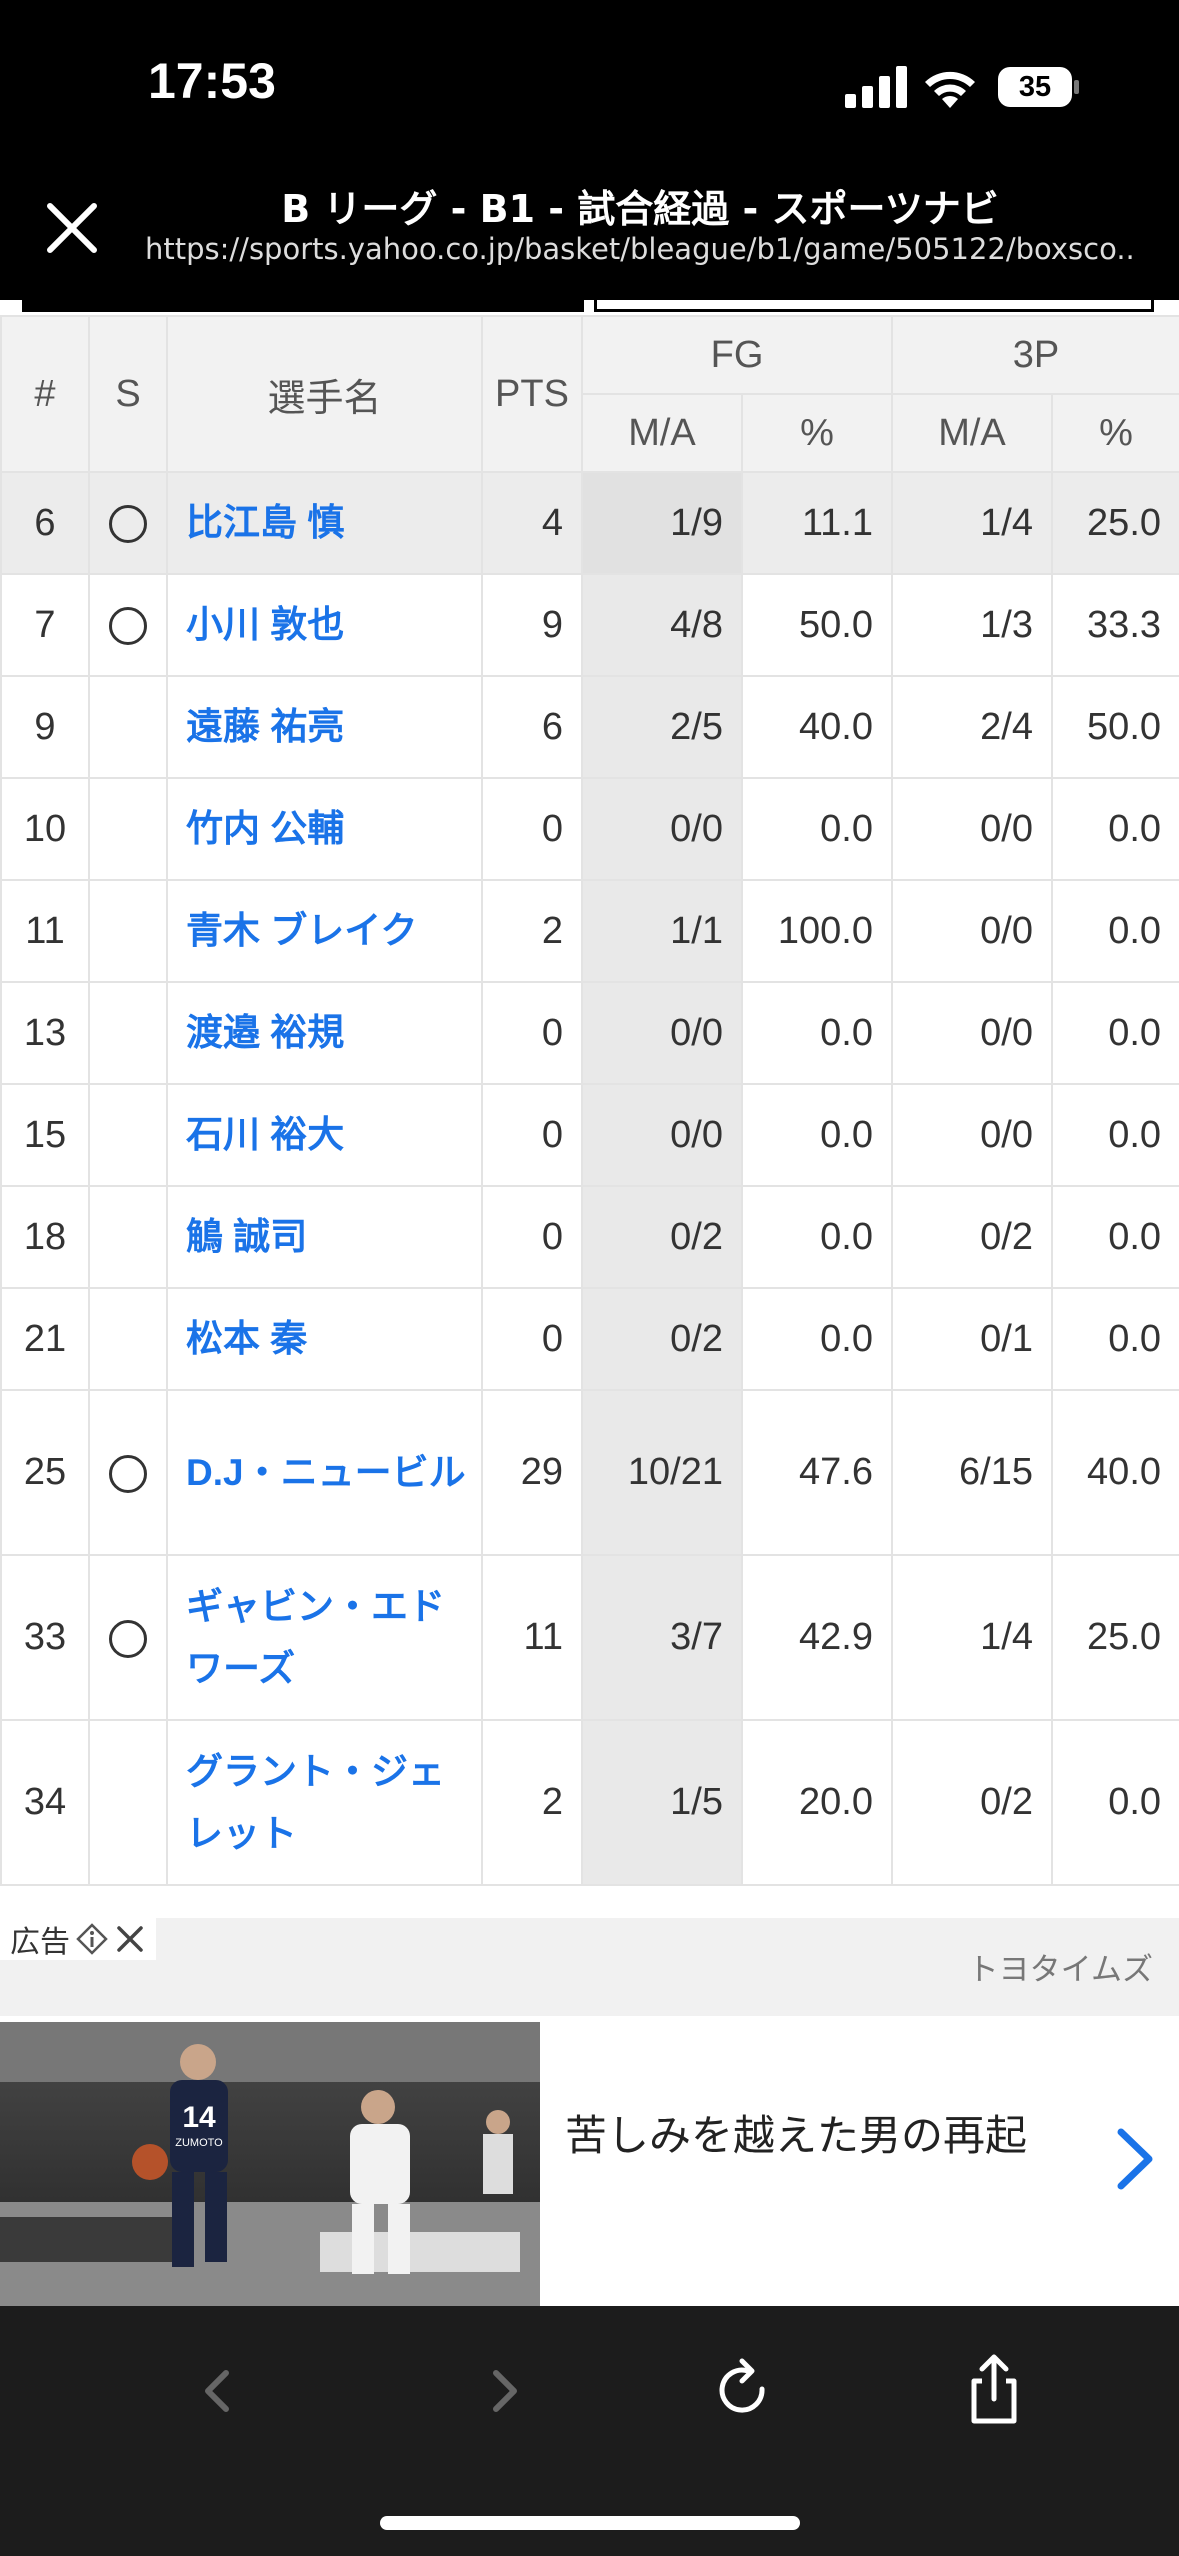 Image resolution: width=1179 pixels, height=2556 pixels. Describe the element at coordinates (324, 1237) in the screenshot. I see `player-name-link: 鵤 誠司` at that location.